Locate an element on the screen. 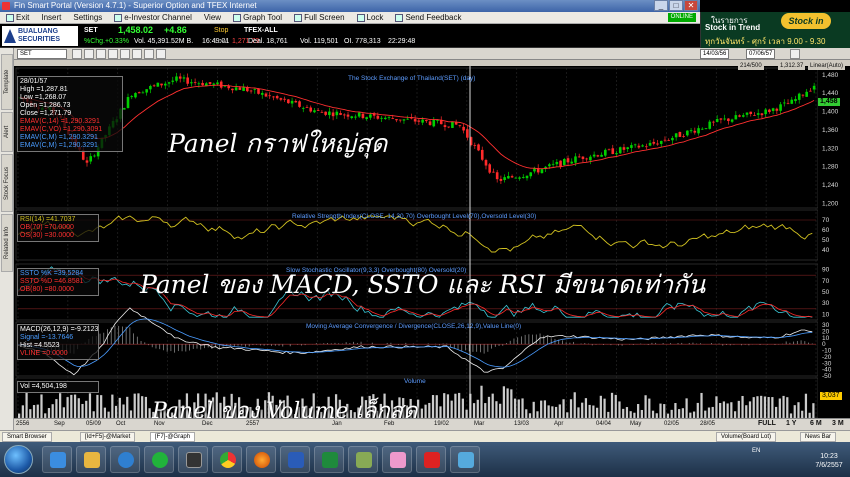 The width and height of the screenshot is (850, 477). taskbar-explorer is located at coordinates (91, 459).